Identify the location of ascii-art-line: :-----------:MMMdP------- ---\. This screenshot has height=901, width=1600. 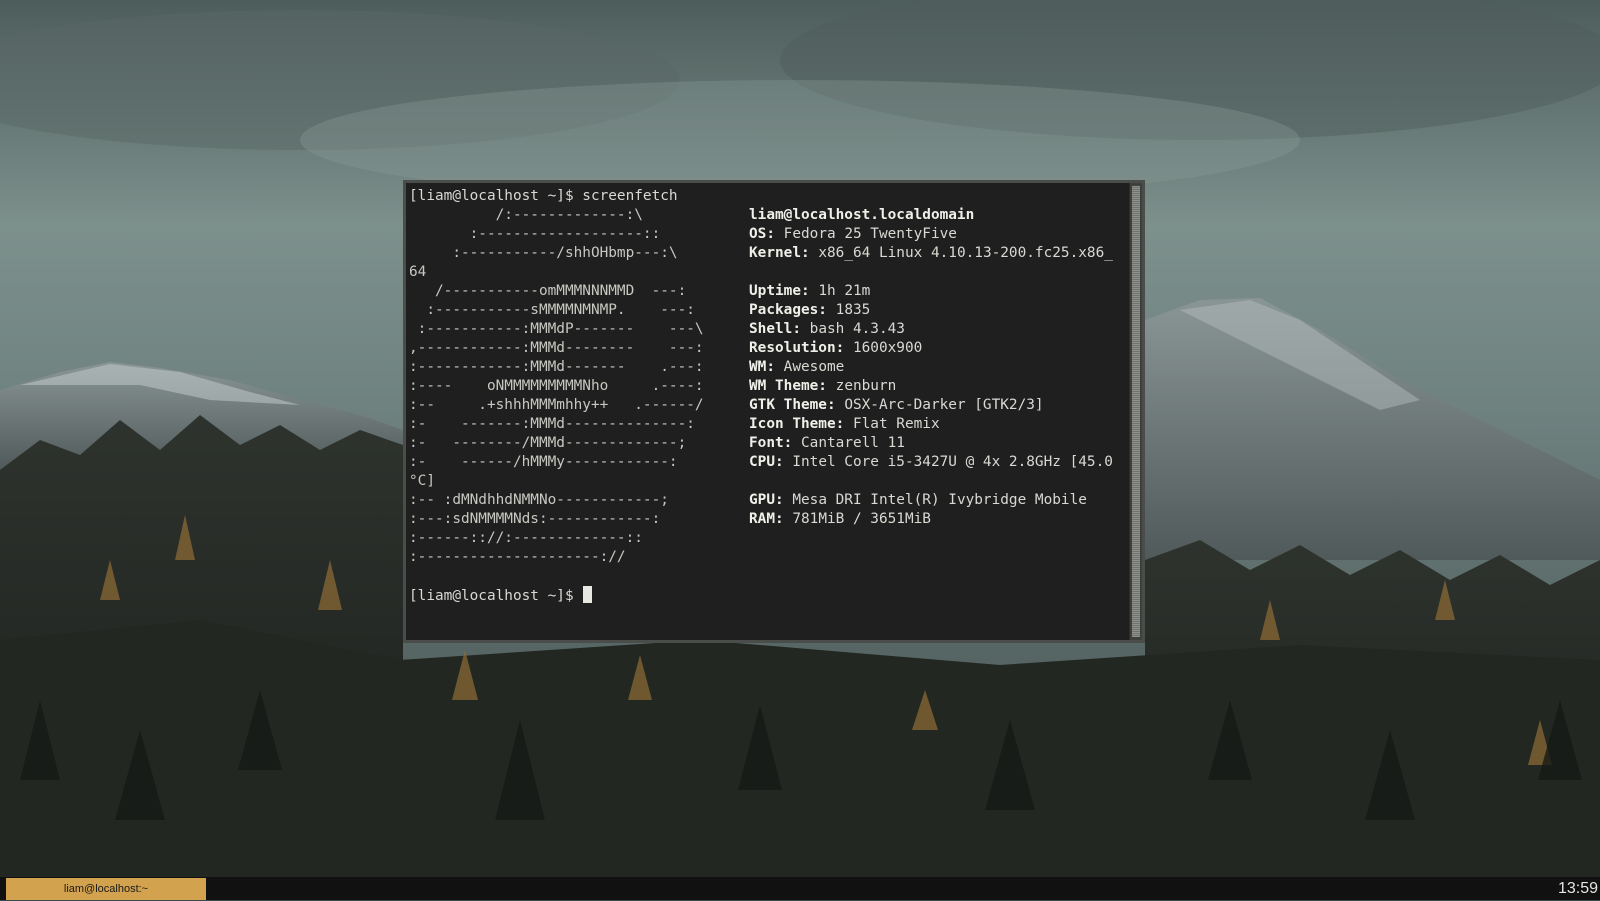
(556, 329).